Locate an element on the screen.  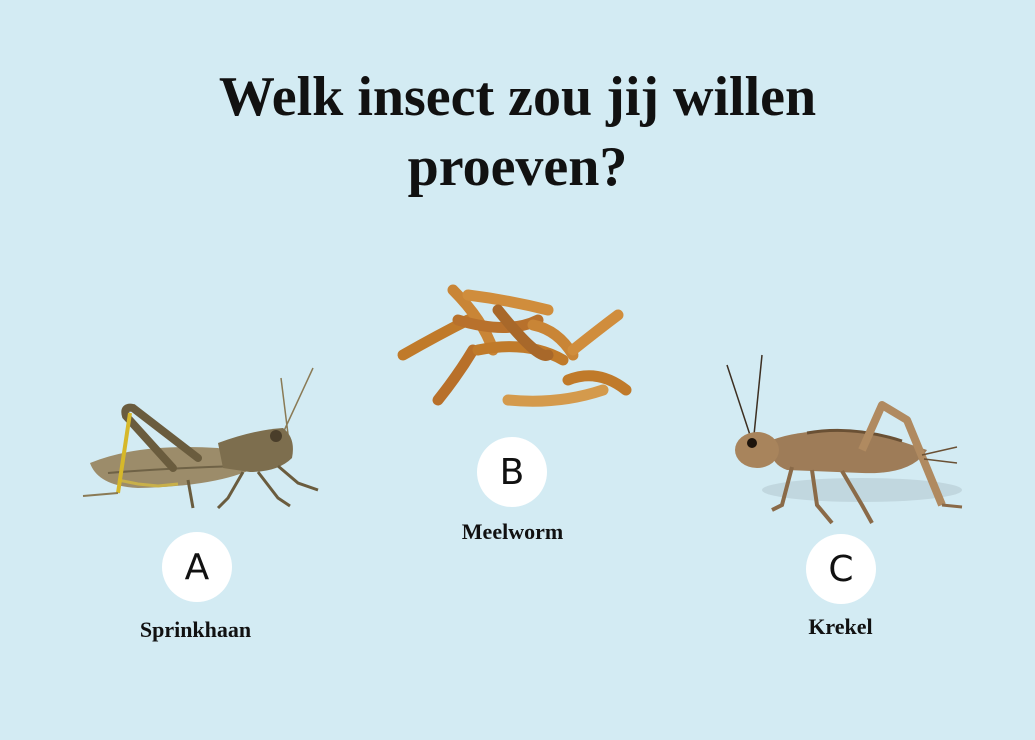
grasshopper-image is located at coordinates (200, 438).